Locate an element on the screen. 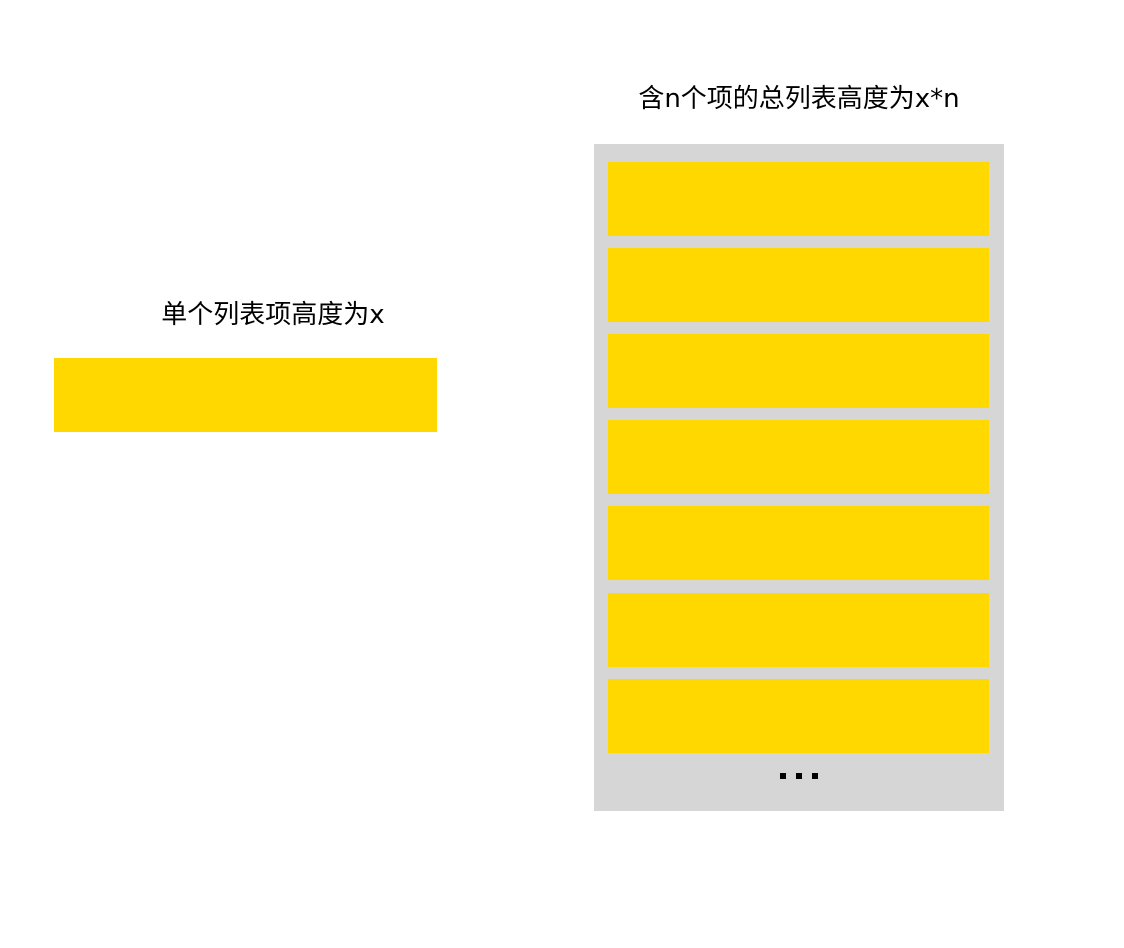  ellipsis is located at coordinates (799, 776).